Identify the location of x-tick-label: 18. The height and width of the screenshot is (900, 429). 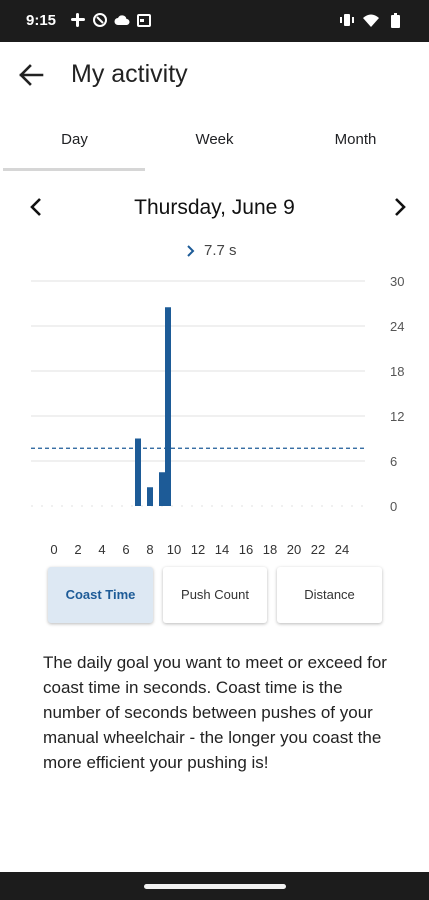
(270, 549).